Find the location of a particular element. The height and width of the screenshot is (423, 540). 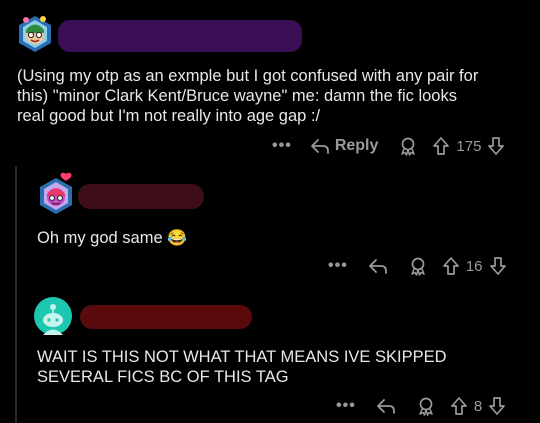

reply-label: Reply is located at coordinates (356, 145).